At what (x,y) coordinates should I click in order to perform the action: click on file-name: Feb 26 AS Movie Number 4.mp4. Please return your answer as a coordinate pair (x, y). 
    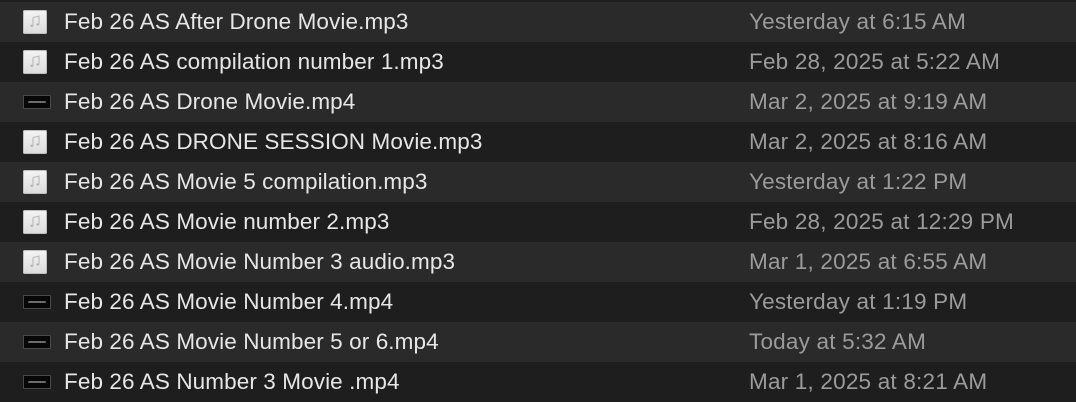
    Looking at the image, I should click on (229, 301).